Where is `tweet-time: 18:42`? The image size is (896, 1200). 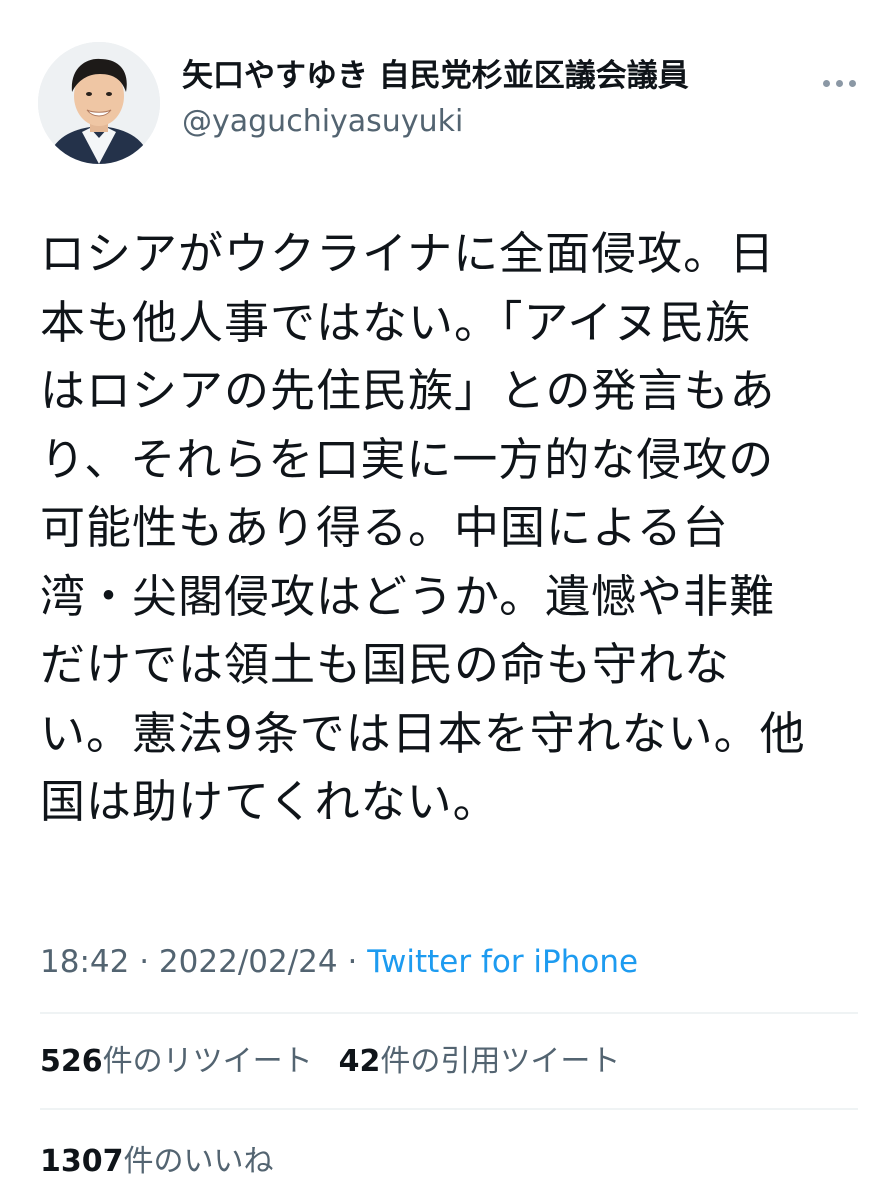 tweet-time: 18:42 is located at coordinates (84, 962).